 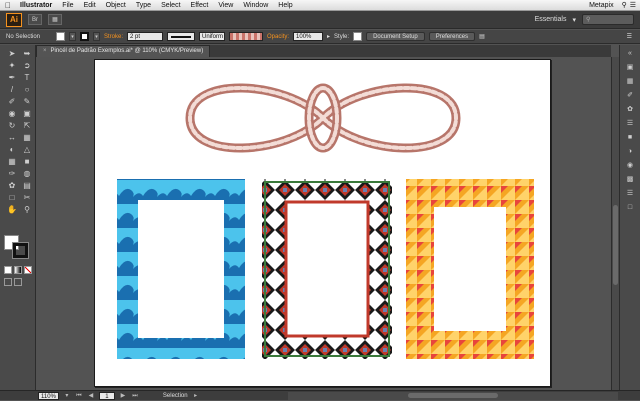 I want to click on bridge-icon: Br, so click(x=35, y=19).